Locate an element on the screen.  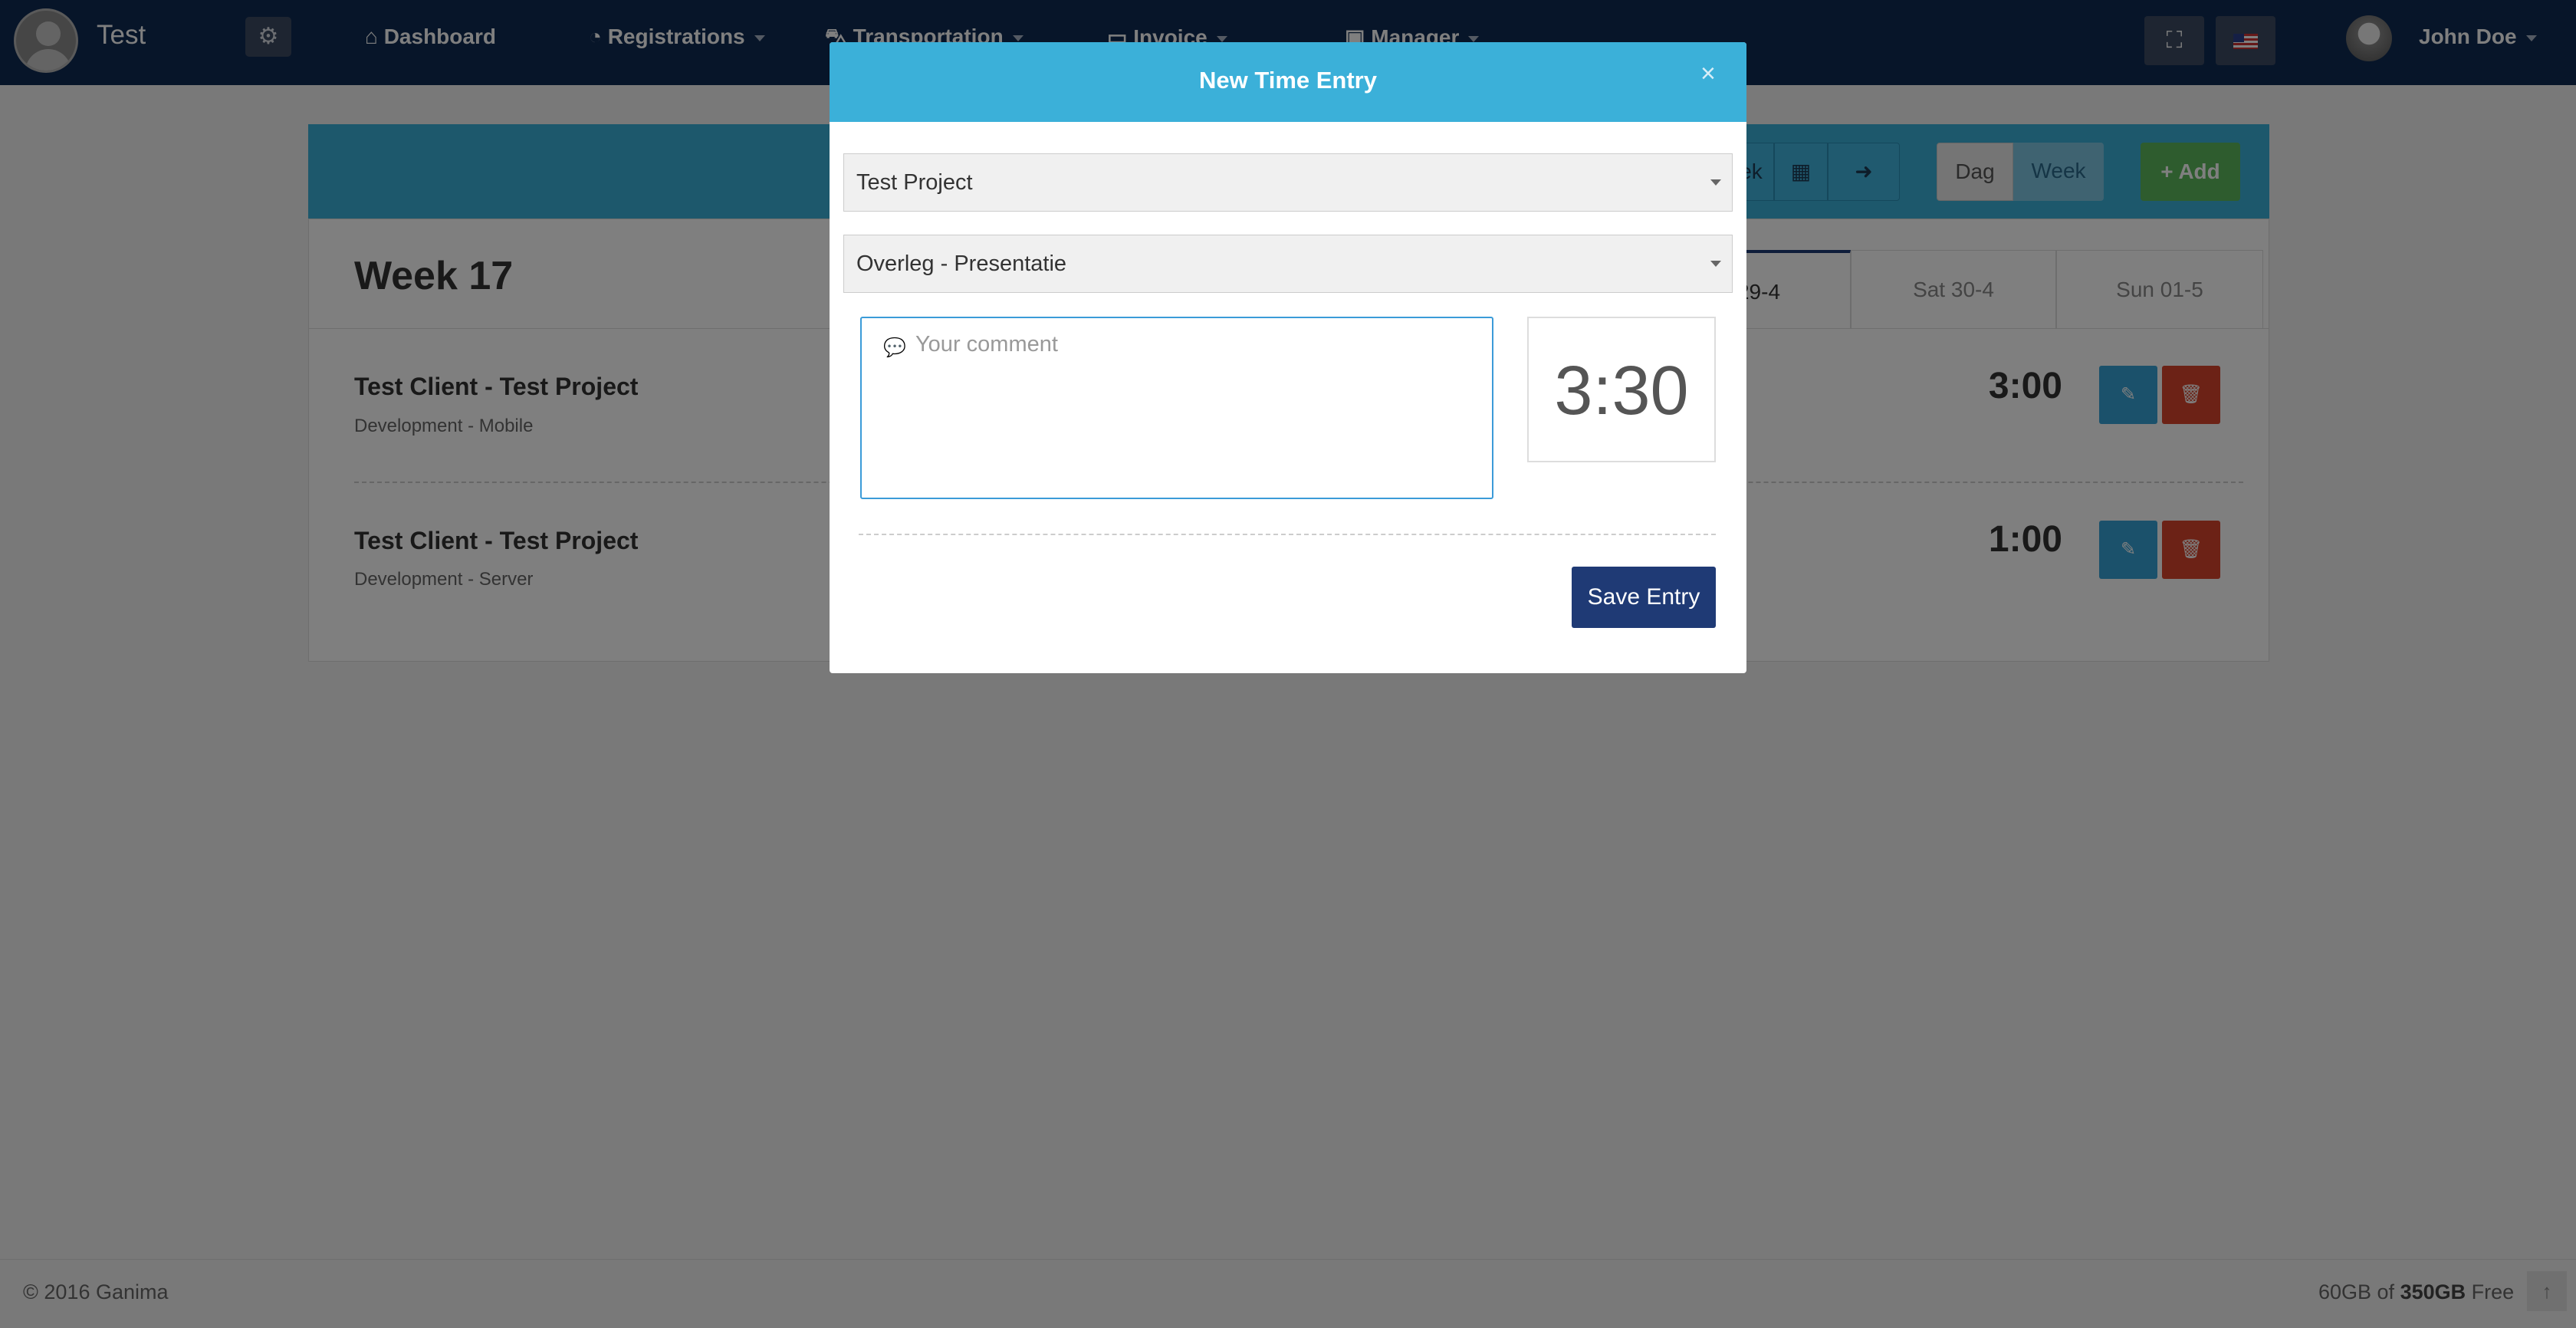
task-select-value: Overleg - Presentatie is located at coordinates (962, 263).